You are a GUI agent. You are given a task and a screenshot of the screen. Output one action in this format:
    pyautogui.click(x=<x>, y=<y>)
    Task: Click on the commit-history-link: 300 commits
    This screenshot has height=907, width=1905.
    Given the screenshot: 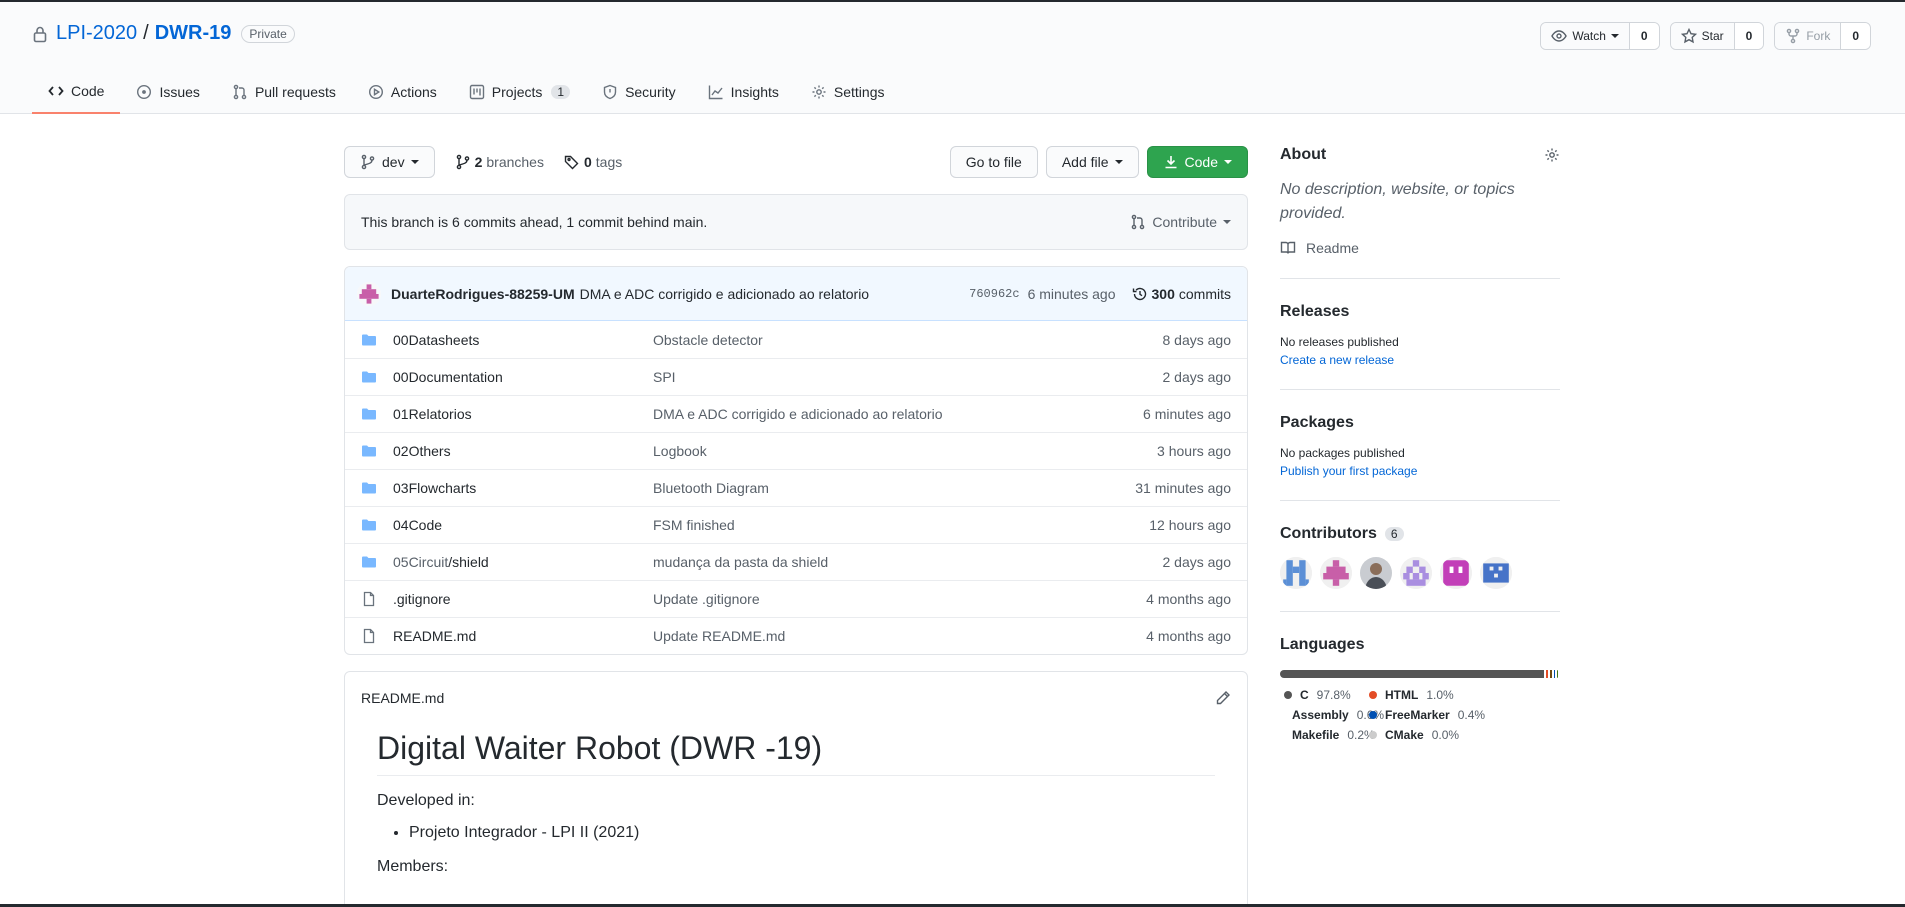 What is the action you would take?
    pyautogui.click(x=1181, y=294)
    